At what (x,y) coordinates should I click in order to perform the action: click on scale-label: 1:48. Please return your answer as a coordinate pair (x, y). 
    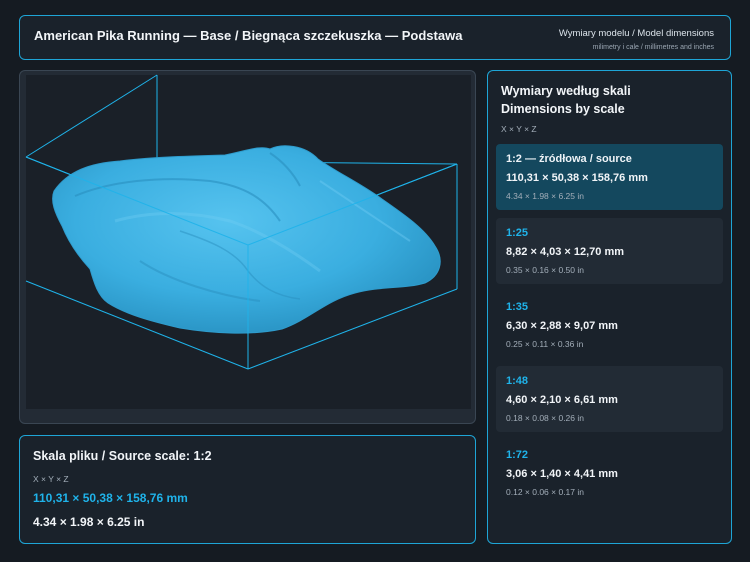
    Looking at the image, I should click on (517, 381).